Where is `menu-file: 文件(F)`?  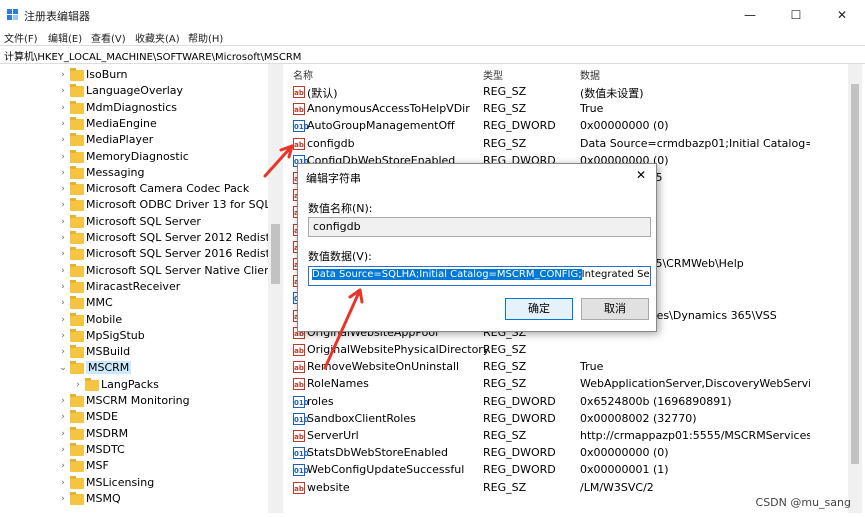
menu-file: 文件(F) is located at coordinates (21, 37).